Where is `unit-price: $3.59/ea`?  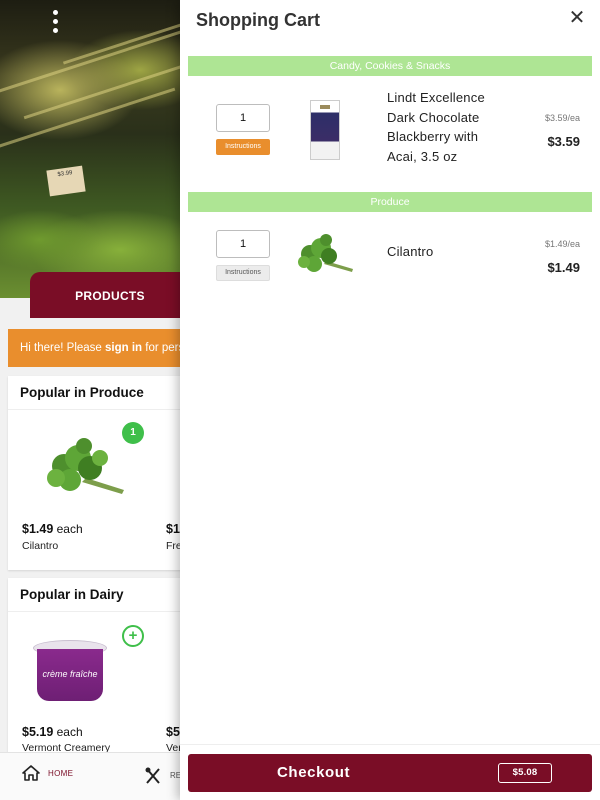 unit-price: $3.59/ea is located at coordinates (562, 118).